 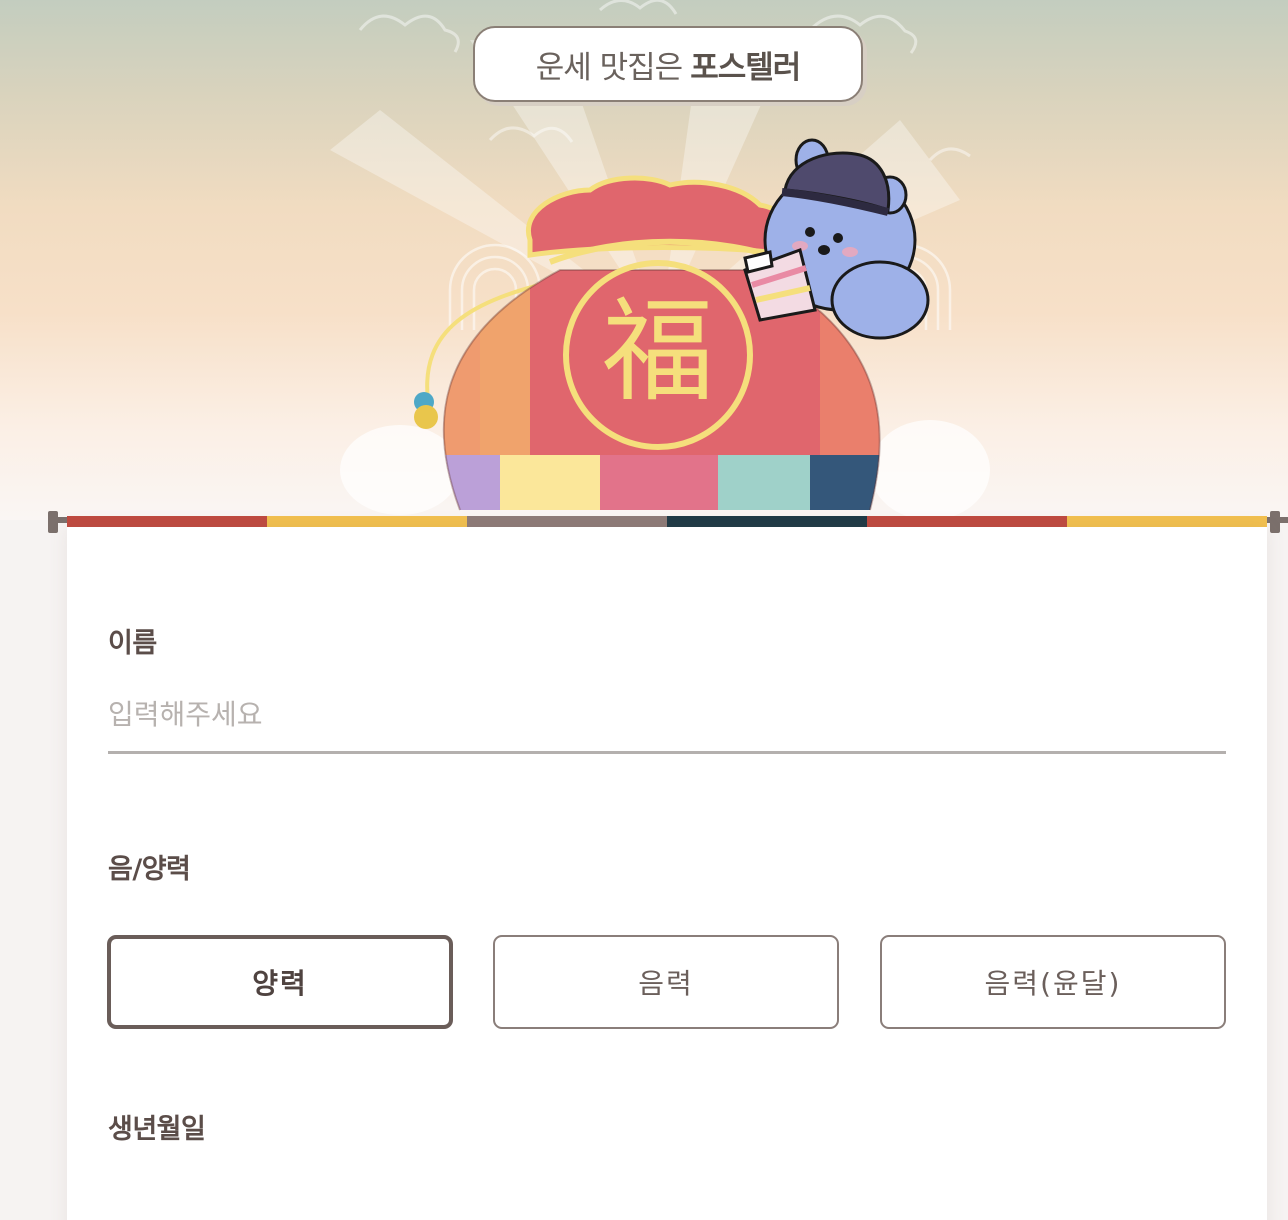 I want to click on speech-bubble: 운세 맛집은 포스텔러, so click(x=668, y=64).